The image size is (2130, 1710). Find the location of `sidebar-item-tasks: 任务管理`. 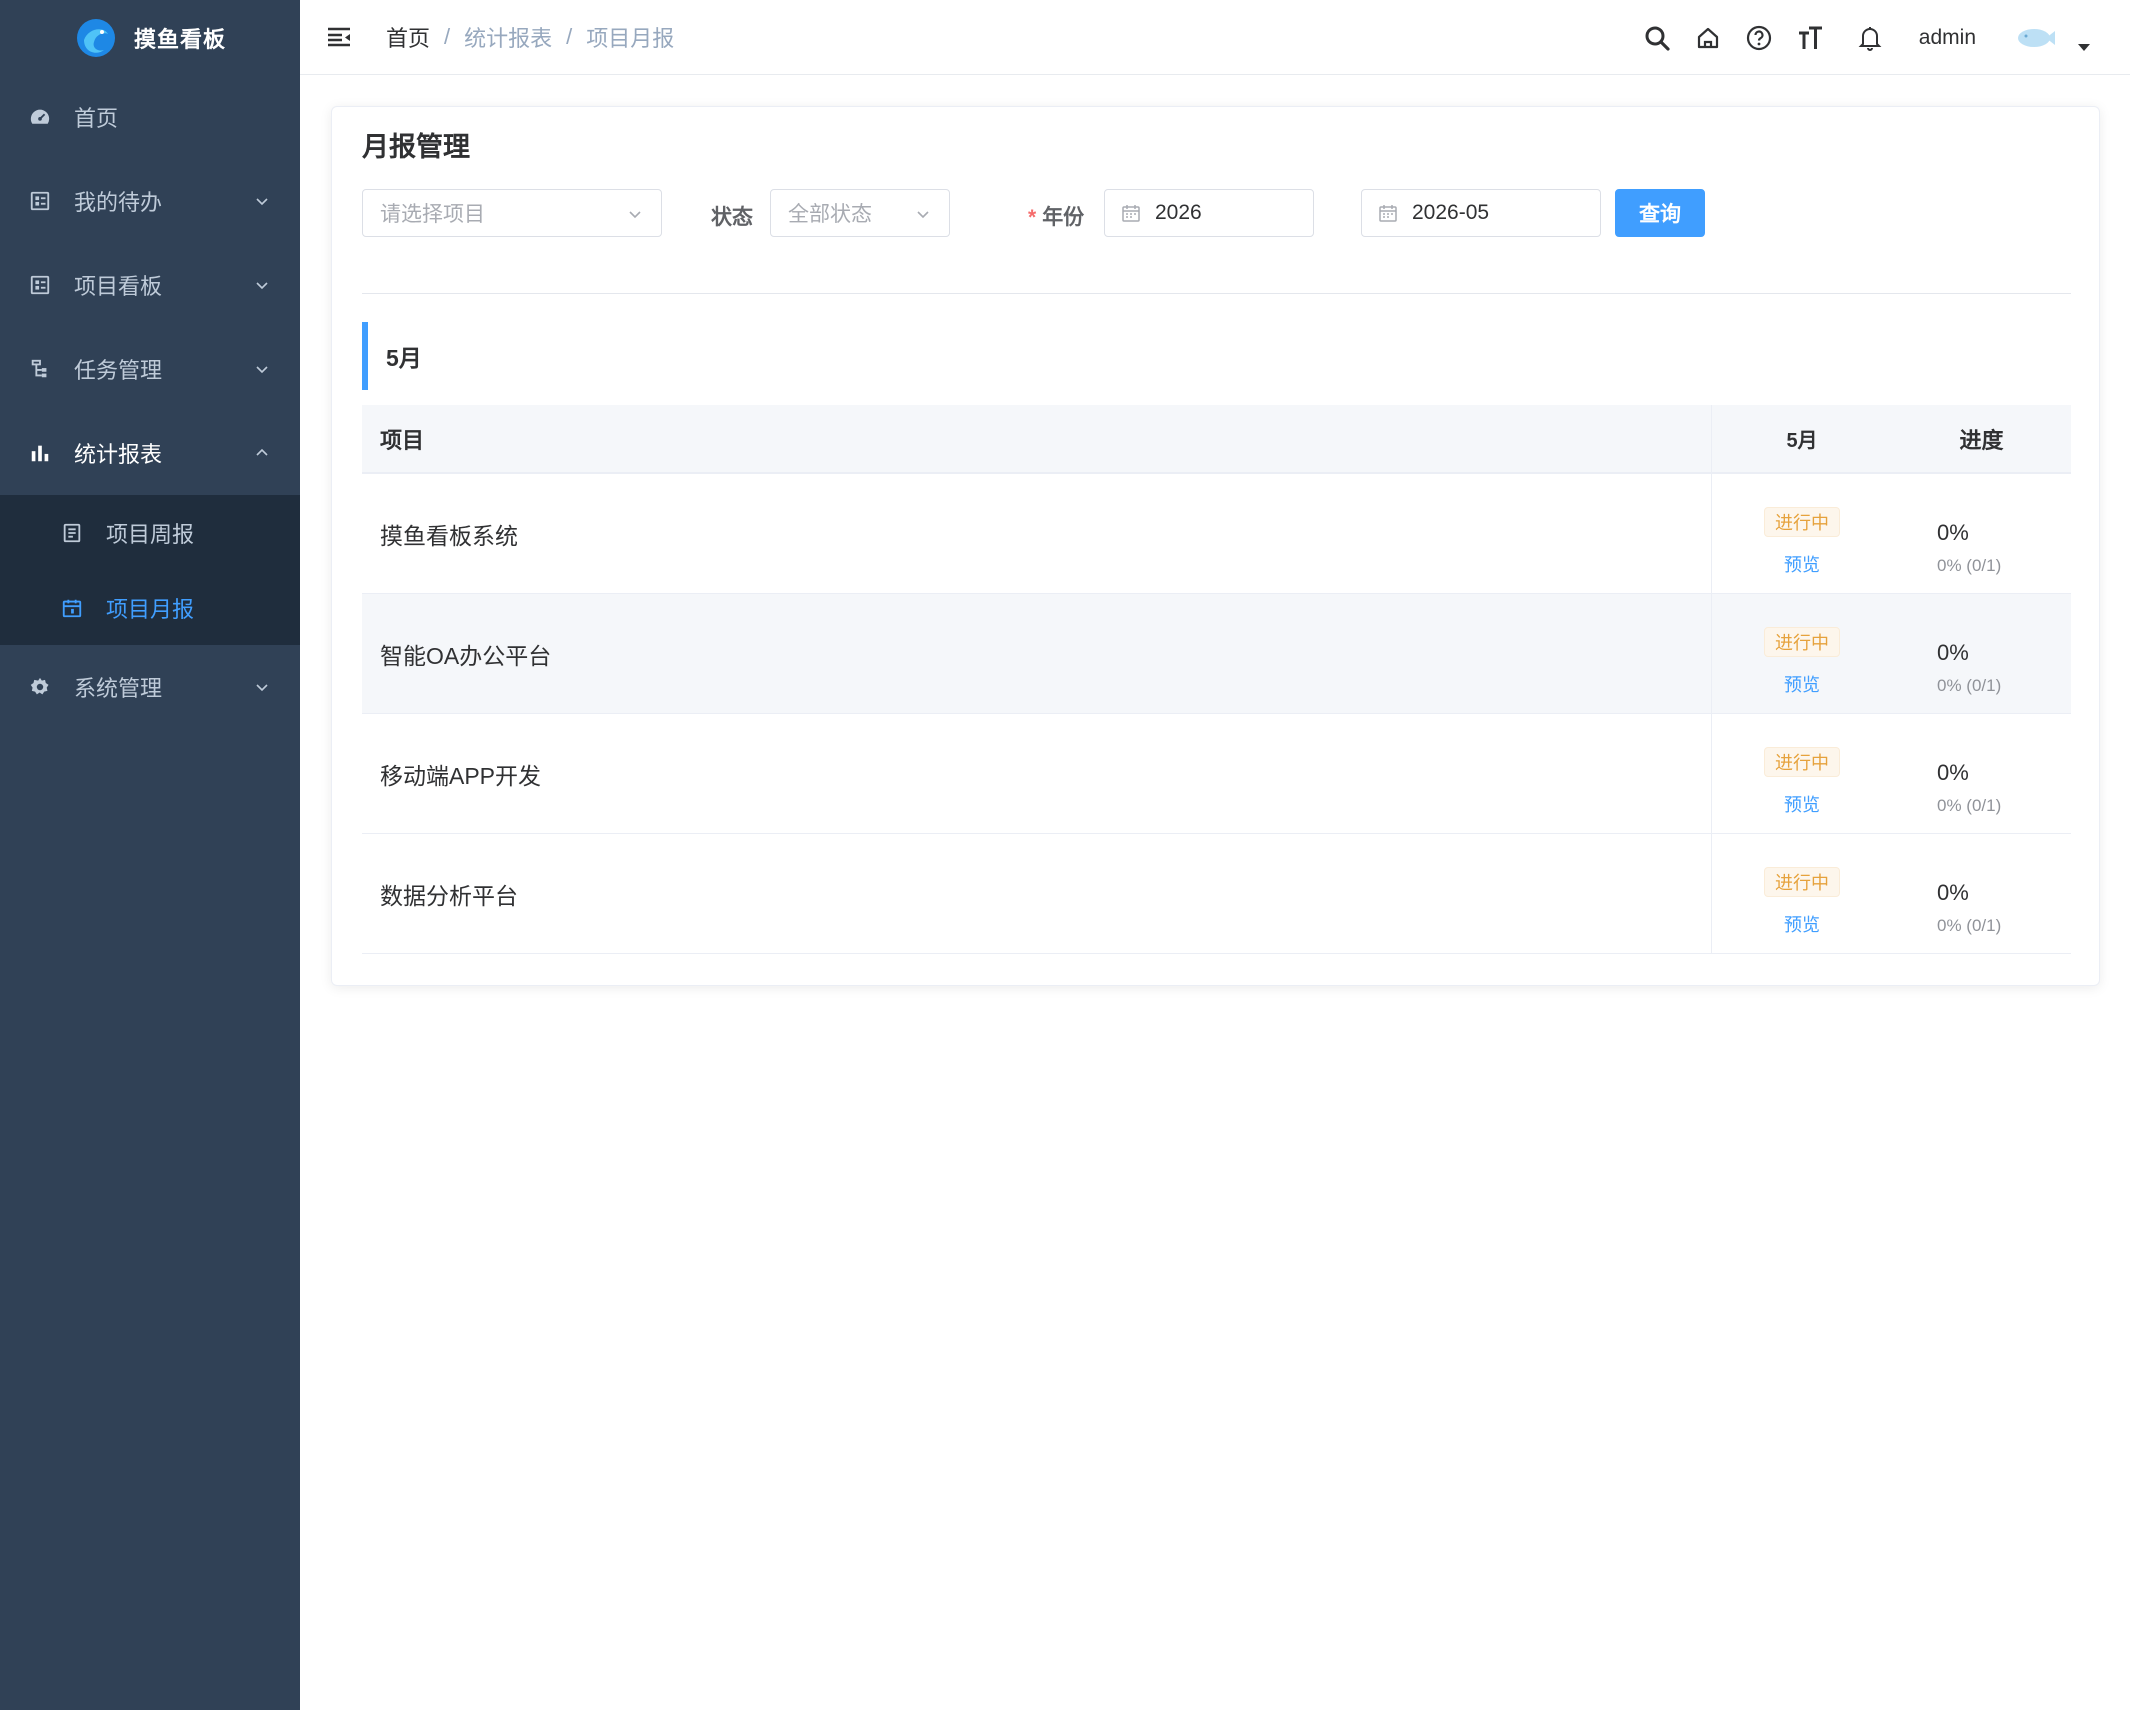

sidebar-item-tasks: 任务管理 is located at coordinates (150, 369).